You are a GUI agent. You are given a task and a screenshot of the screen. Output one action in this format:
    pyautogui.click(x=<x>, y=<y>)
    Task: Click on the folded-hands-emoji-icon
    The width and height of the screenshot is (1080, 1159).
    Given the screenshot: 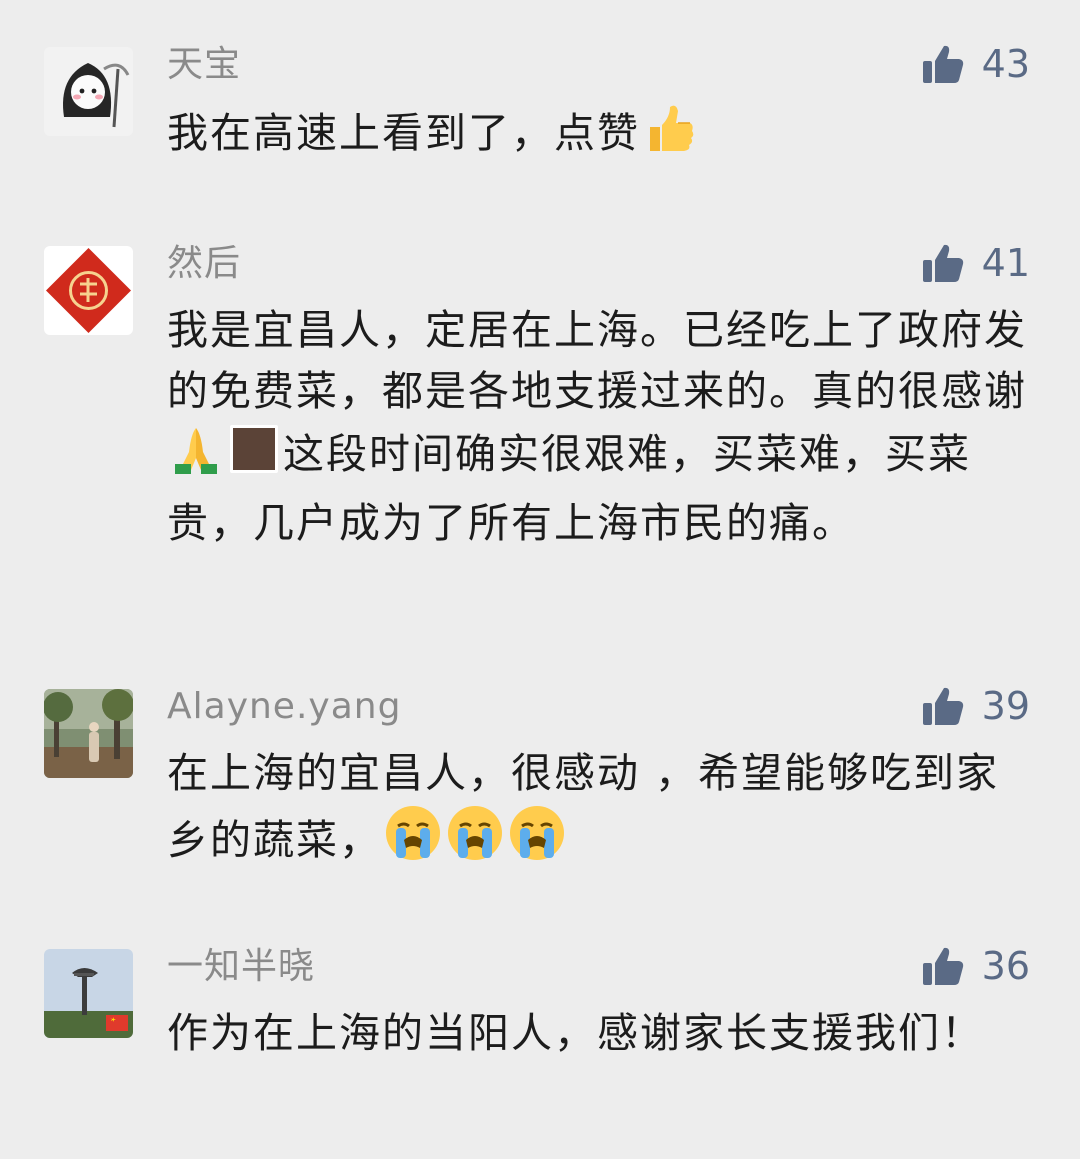 What is the action you would take?
    pyautogui.click(x=196, y=457)
    